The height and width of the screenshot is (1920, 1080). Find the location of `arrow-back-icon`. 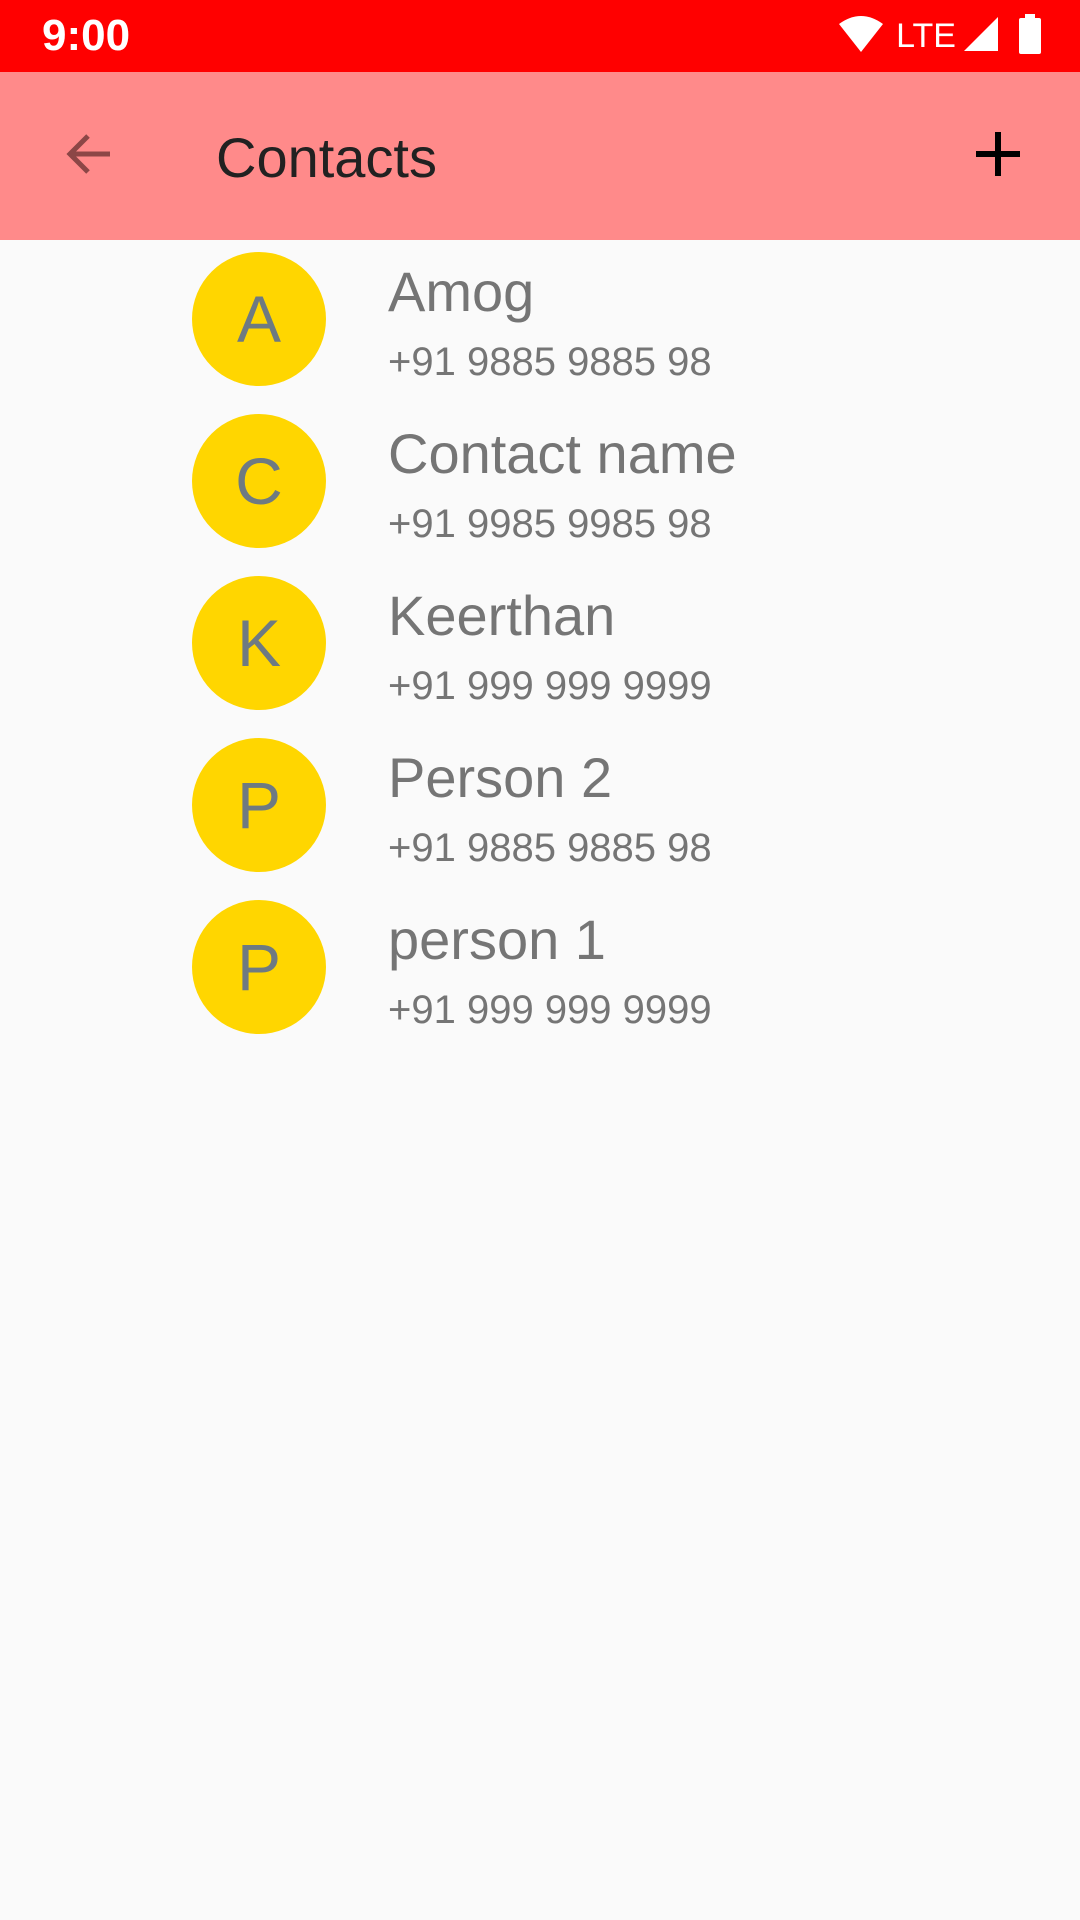

arrow-back-icon is located at coordinates (88, 156).